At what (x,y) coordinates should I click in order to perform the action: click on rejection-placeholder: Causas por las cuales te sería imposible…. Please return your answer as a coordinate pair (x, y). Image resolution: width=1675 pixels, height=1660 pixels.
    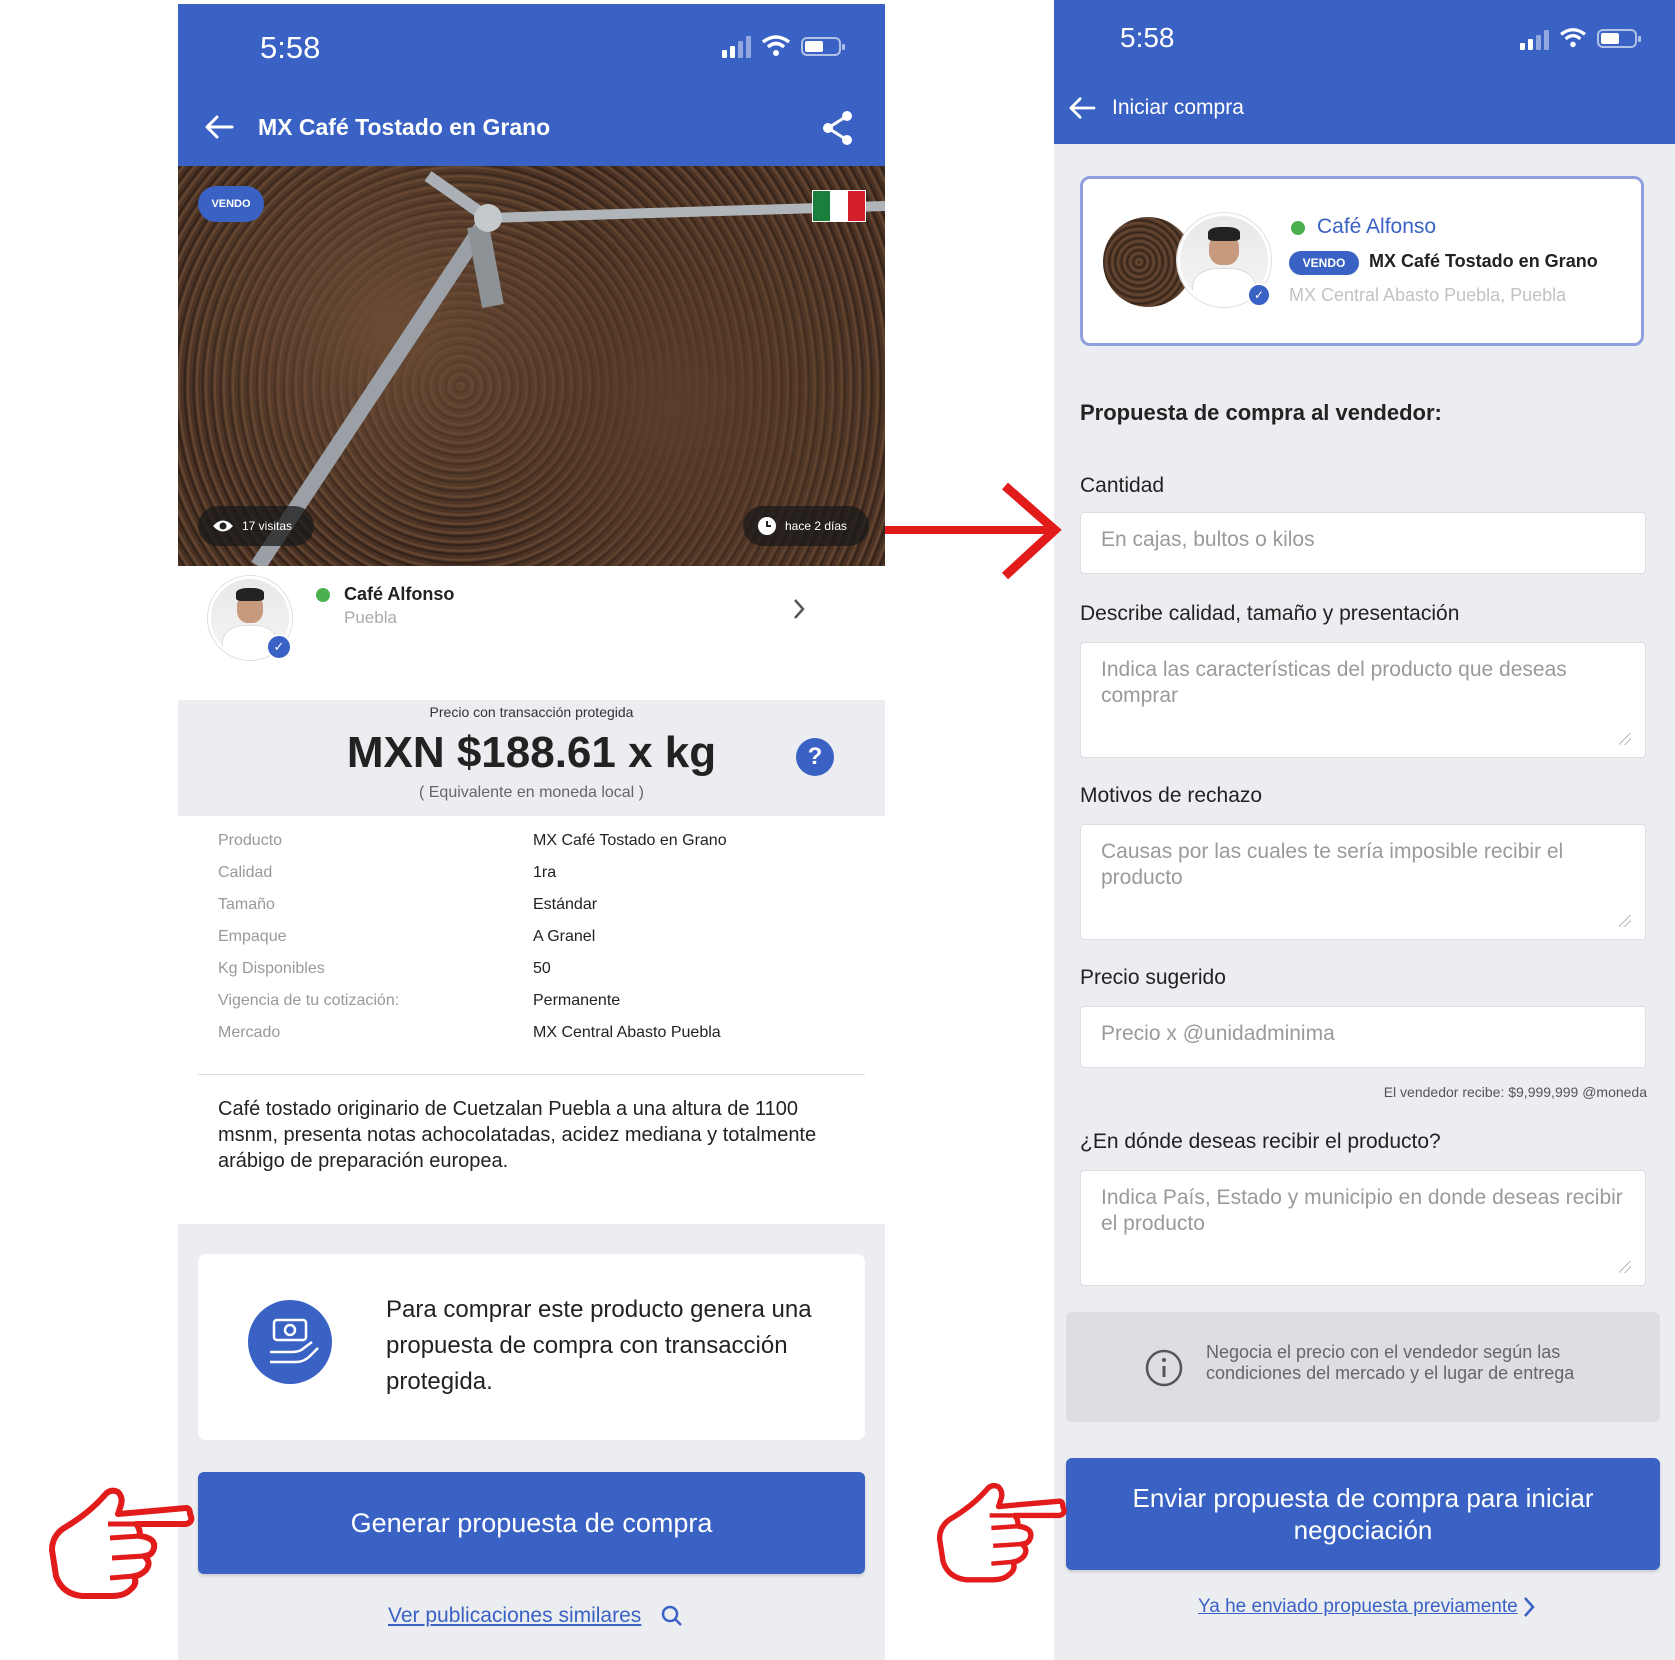
    Looking at the image, I should click on (1332, 864).